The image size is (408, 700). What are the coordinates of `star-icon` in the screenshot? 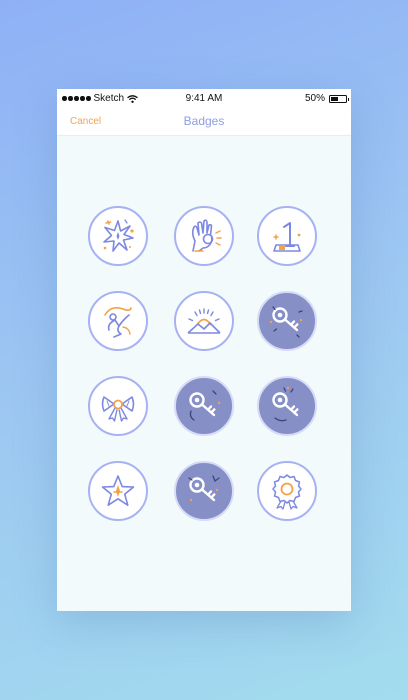 It's located at (118, 490).